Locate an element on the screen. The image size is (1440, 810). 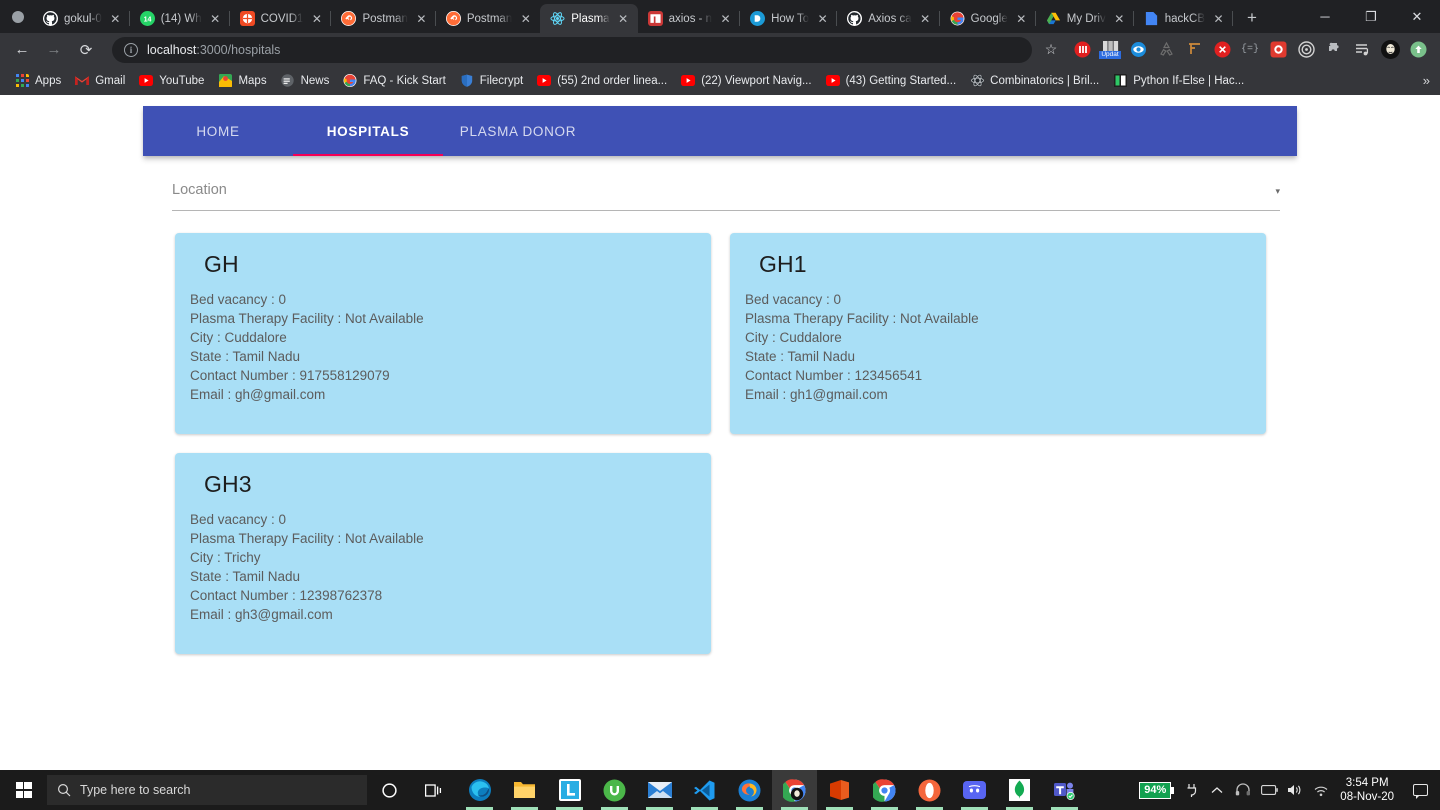
browser-tab: How To ✕ is located at coordinates (789, 18).